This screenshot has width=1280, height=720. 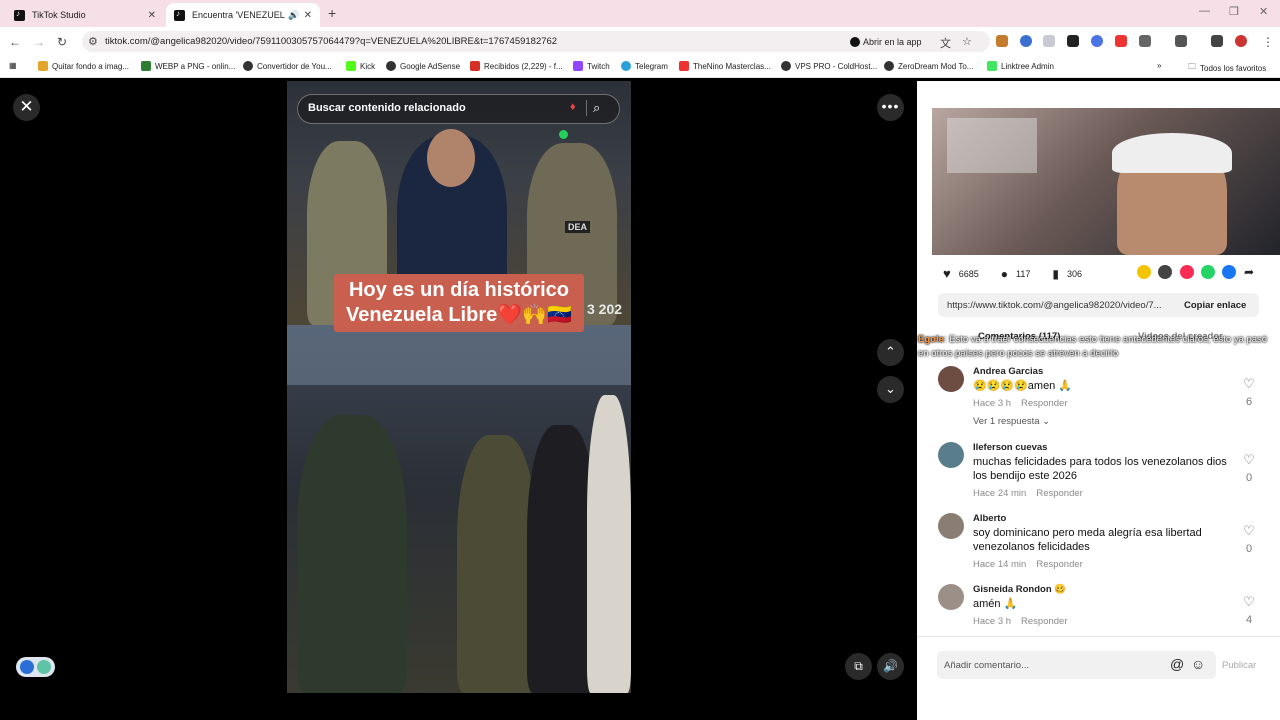 I want to click on like-icon: ♥, so click(x=947, y=273).